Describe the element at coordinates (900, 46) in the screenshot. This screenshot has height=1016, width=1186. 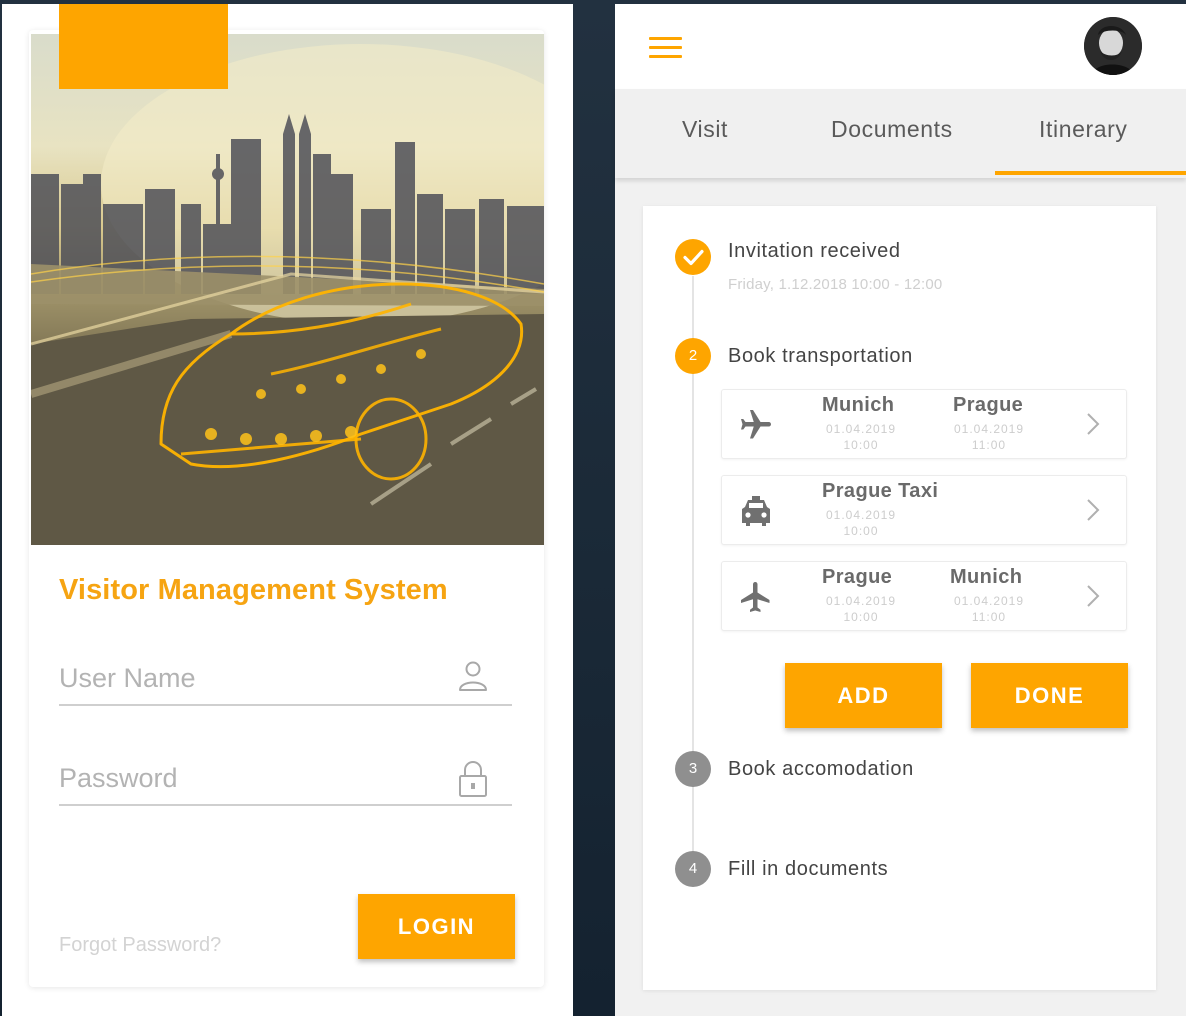
I see `top-app-bar` at that location.